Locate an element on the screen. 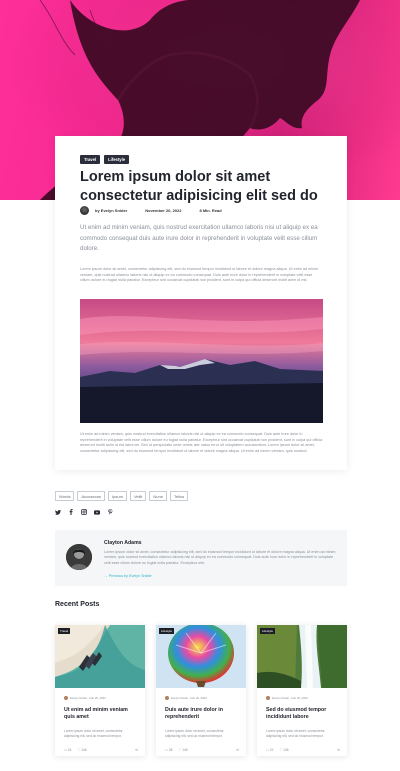  tag-item: Veliit is located at coordinates (138, 496).